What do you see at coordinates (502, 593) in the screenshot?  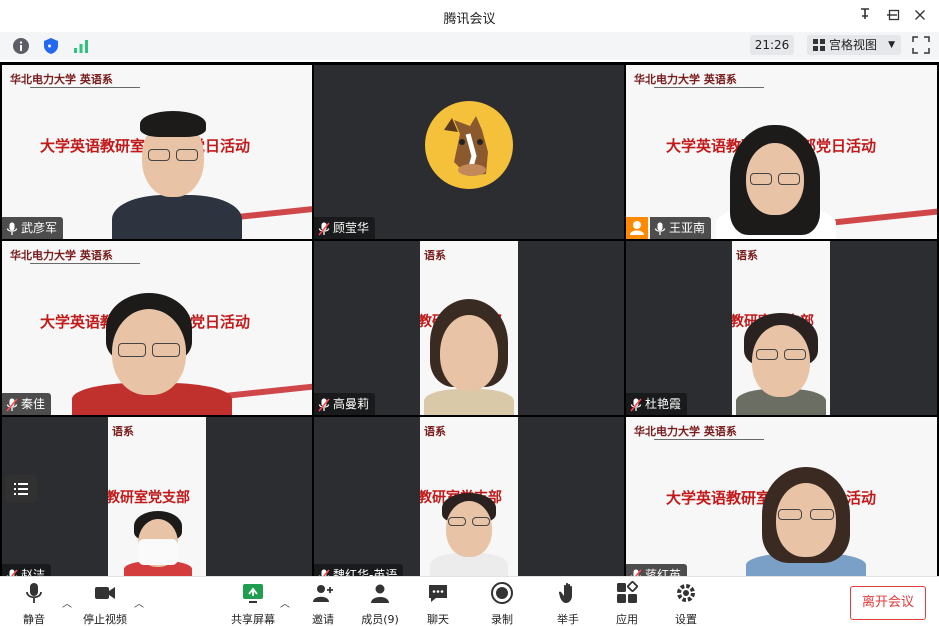 I see `record-icon` at bounding box center [502, 593].